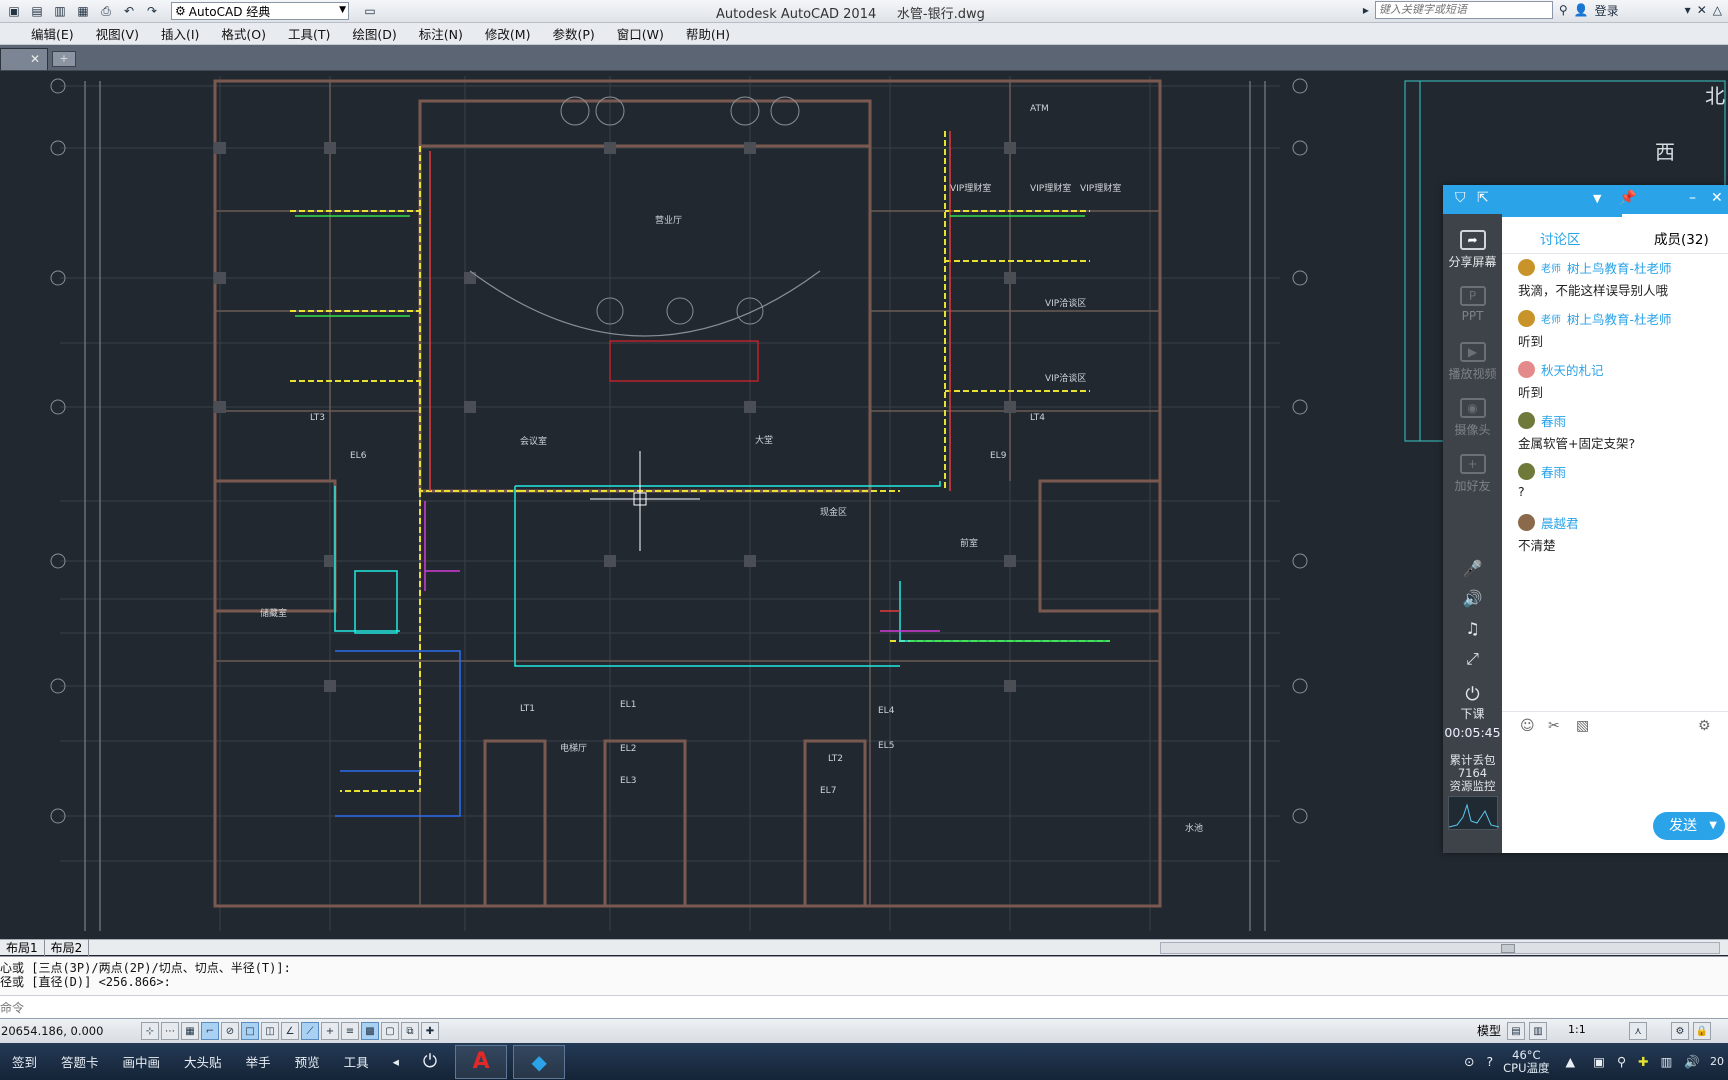 This screenshot has width=1728, height=1080. Describe the element at coordinates (1643, 1061) in the screenshot. I see `tray-security-icon: ✚` at that location.